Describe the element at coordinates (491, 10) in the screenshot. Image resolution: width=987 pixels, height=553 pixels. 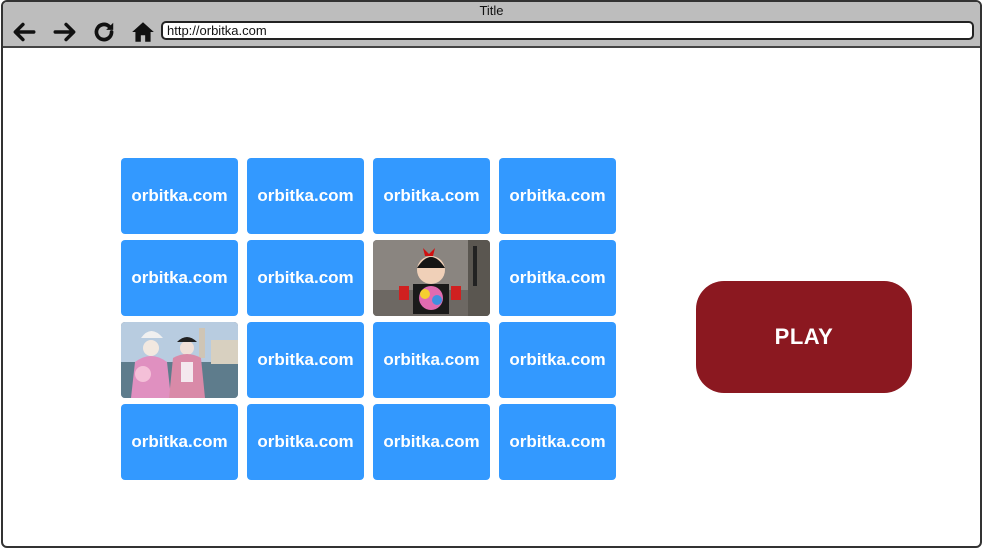
I see `window-title: Title` at that location.